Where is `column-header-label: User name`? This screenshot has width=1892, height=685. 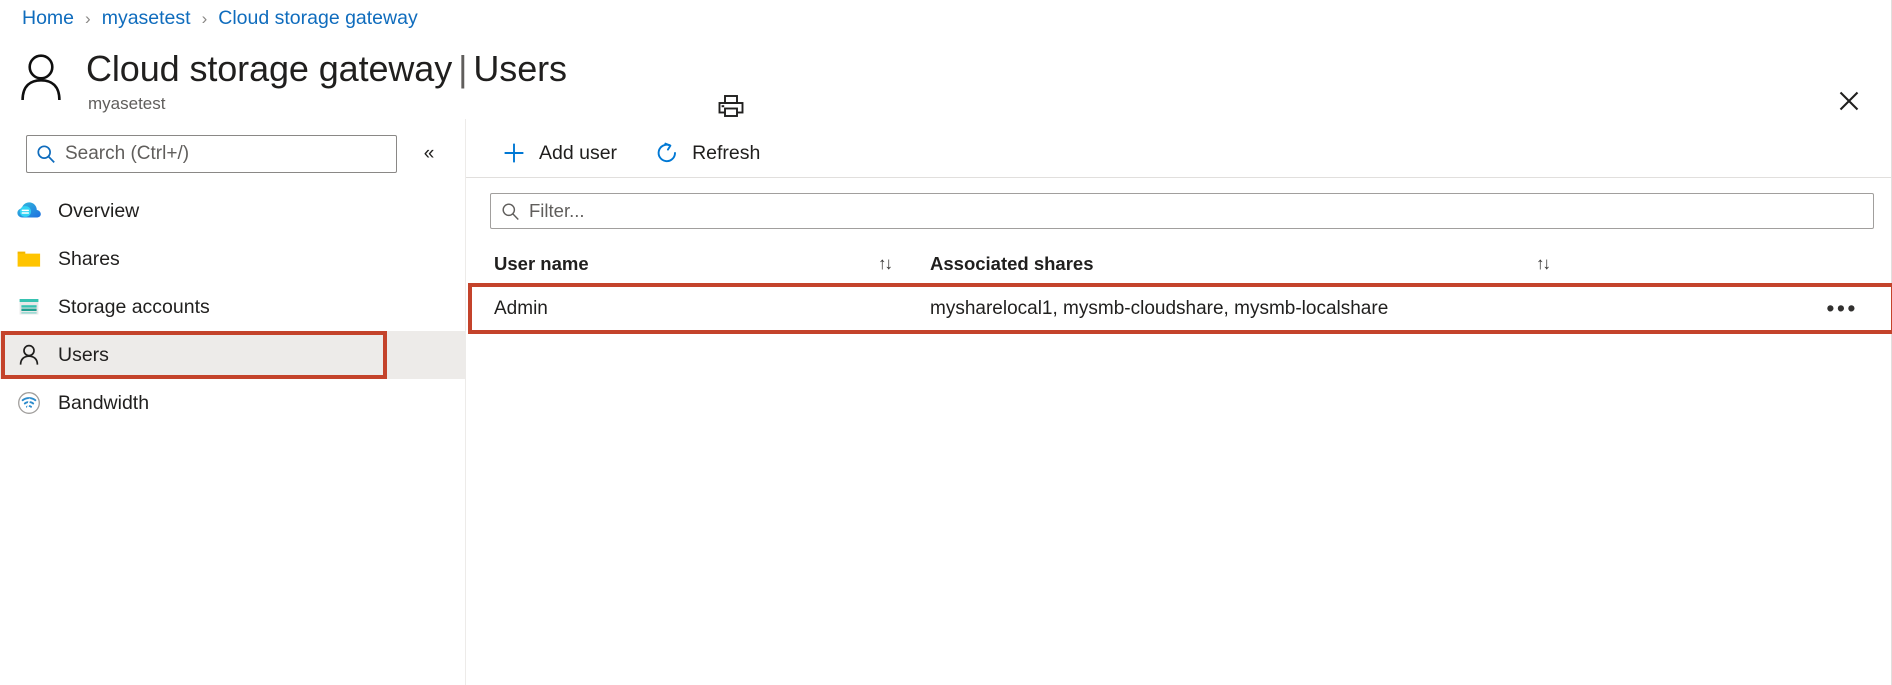
column-header-label: User name is located at coordinates (541, 263).